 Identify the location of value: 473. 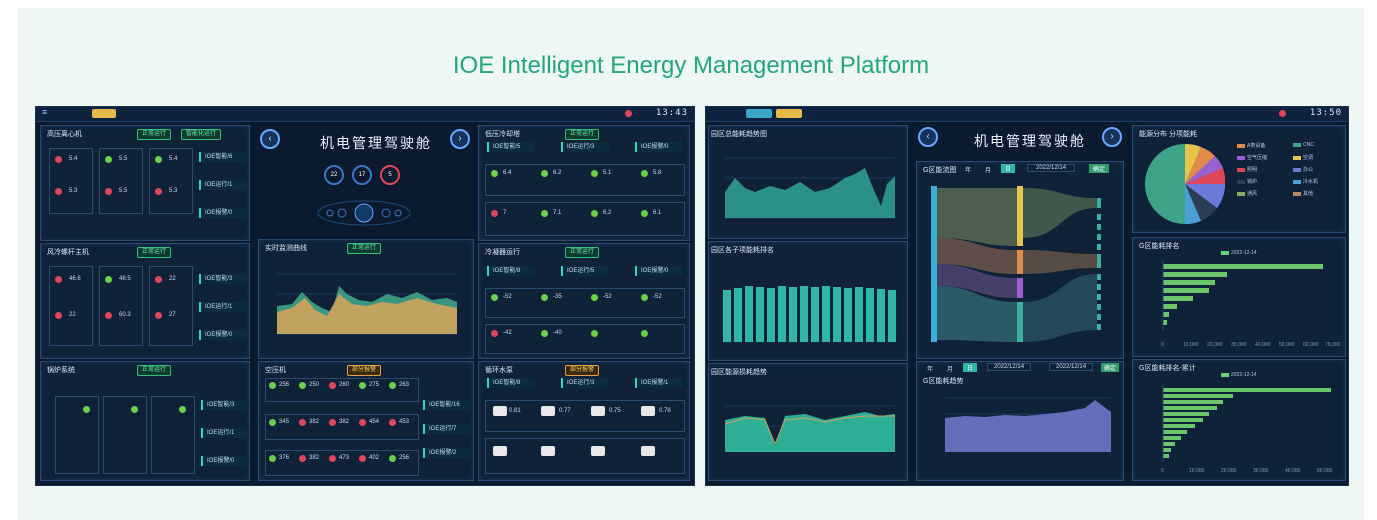
(344, 458).